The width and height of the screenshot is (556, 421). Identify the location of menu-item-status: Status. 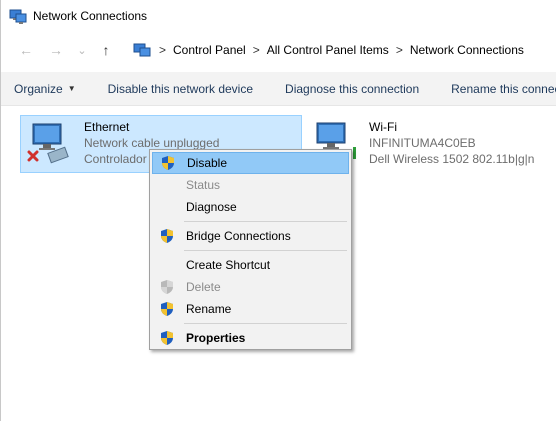
(250, 185).